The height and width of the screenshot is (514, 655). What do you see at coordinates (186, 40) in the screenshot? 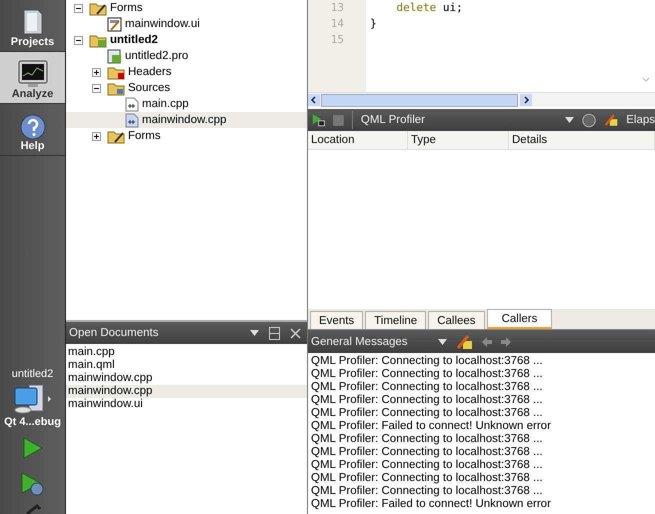
I see `tree-item: untitled2` at bounding box center [186, 40].